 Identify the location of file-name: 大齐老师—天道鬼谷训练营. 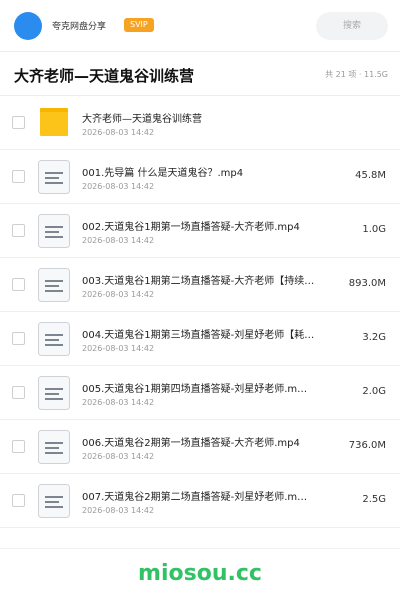
(142, 119).